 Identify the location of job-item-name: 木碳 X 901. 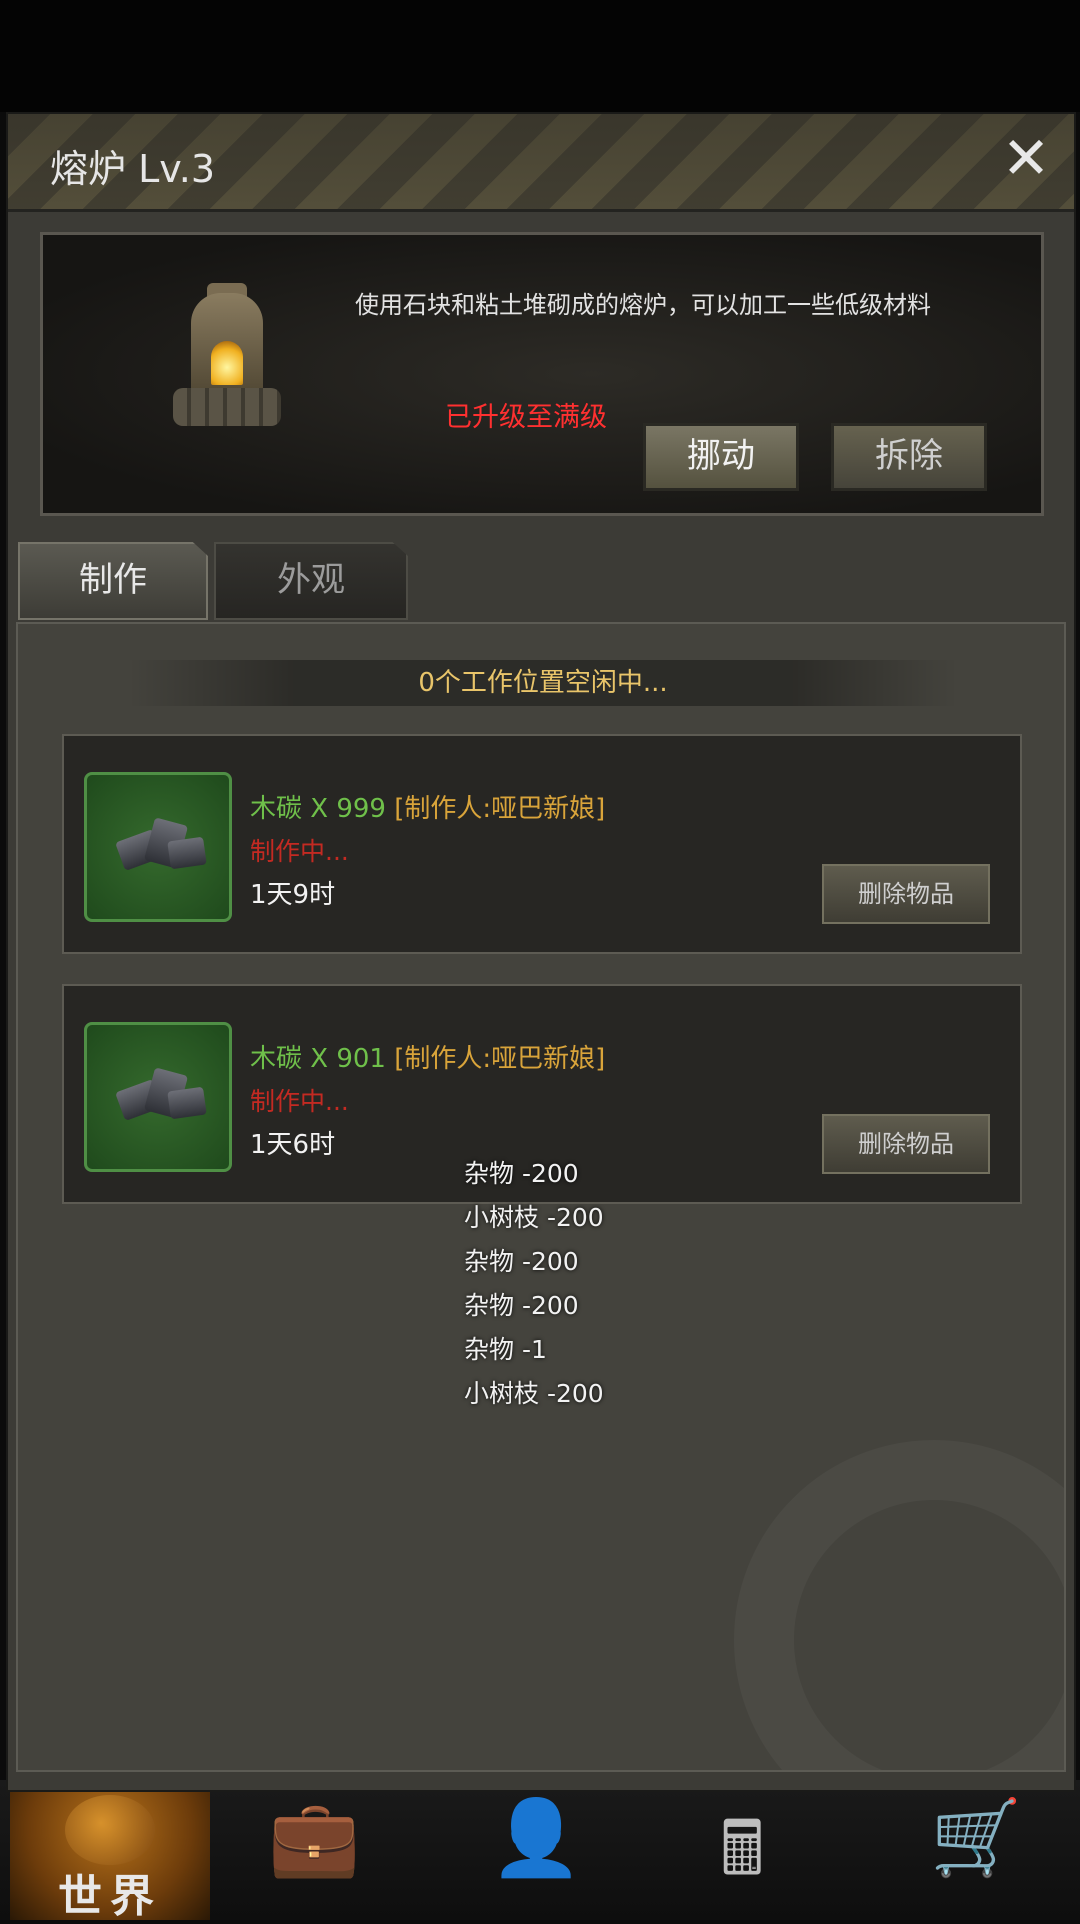
(318, 1059).